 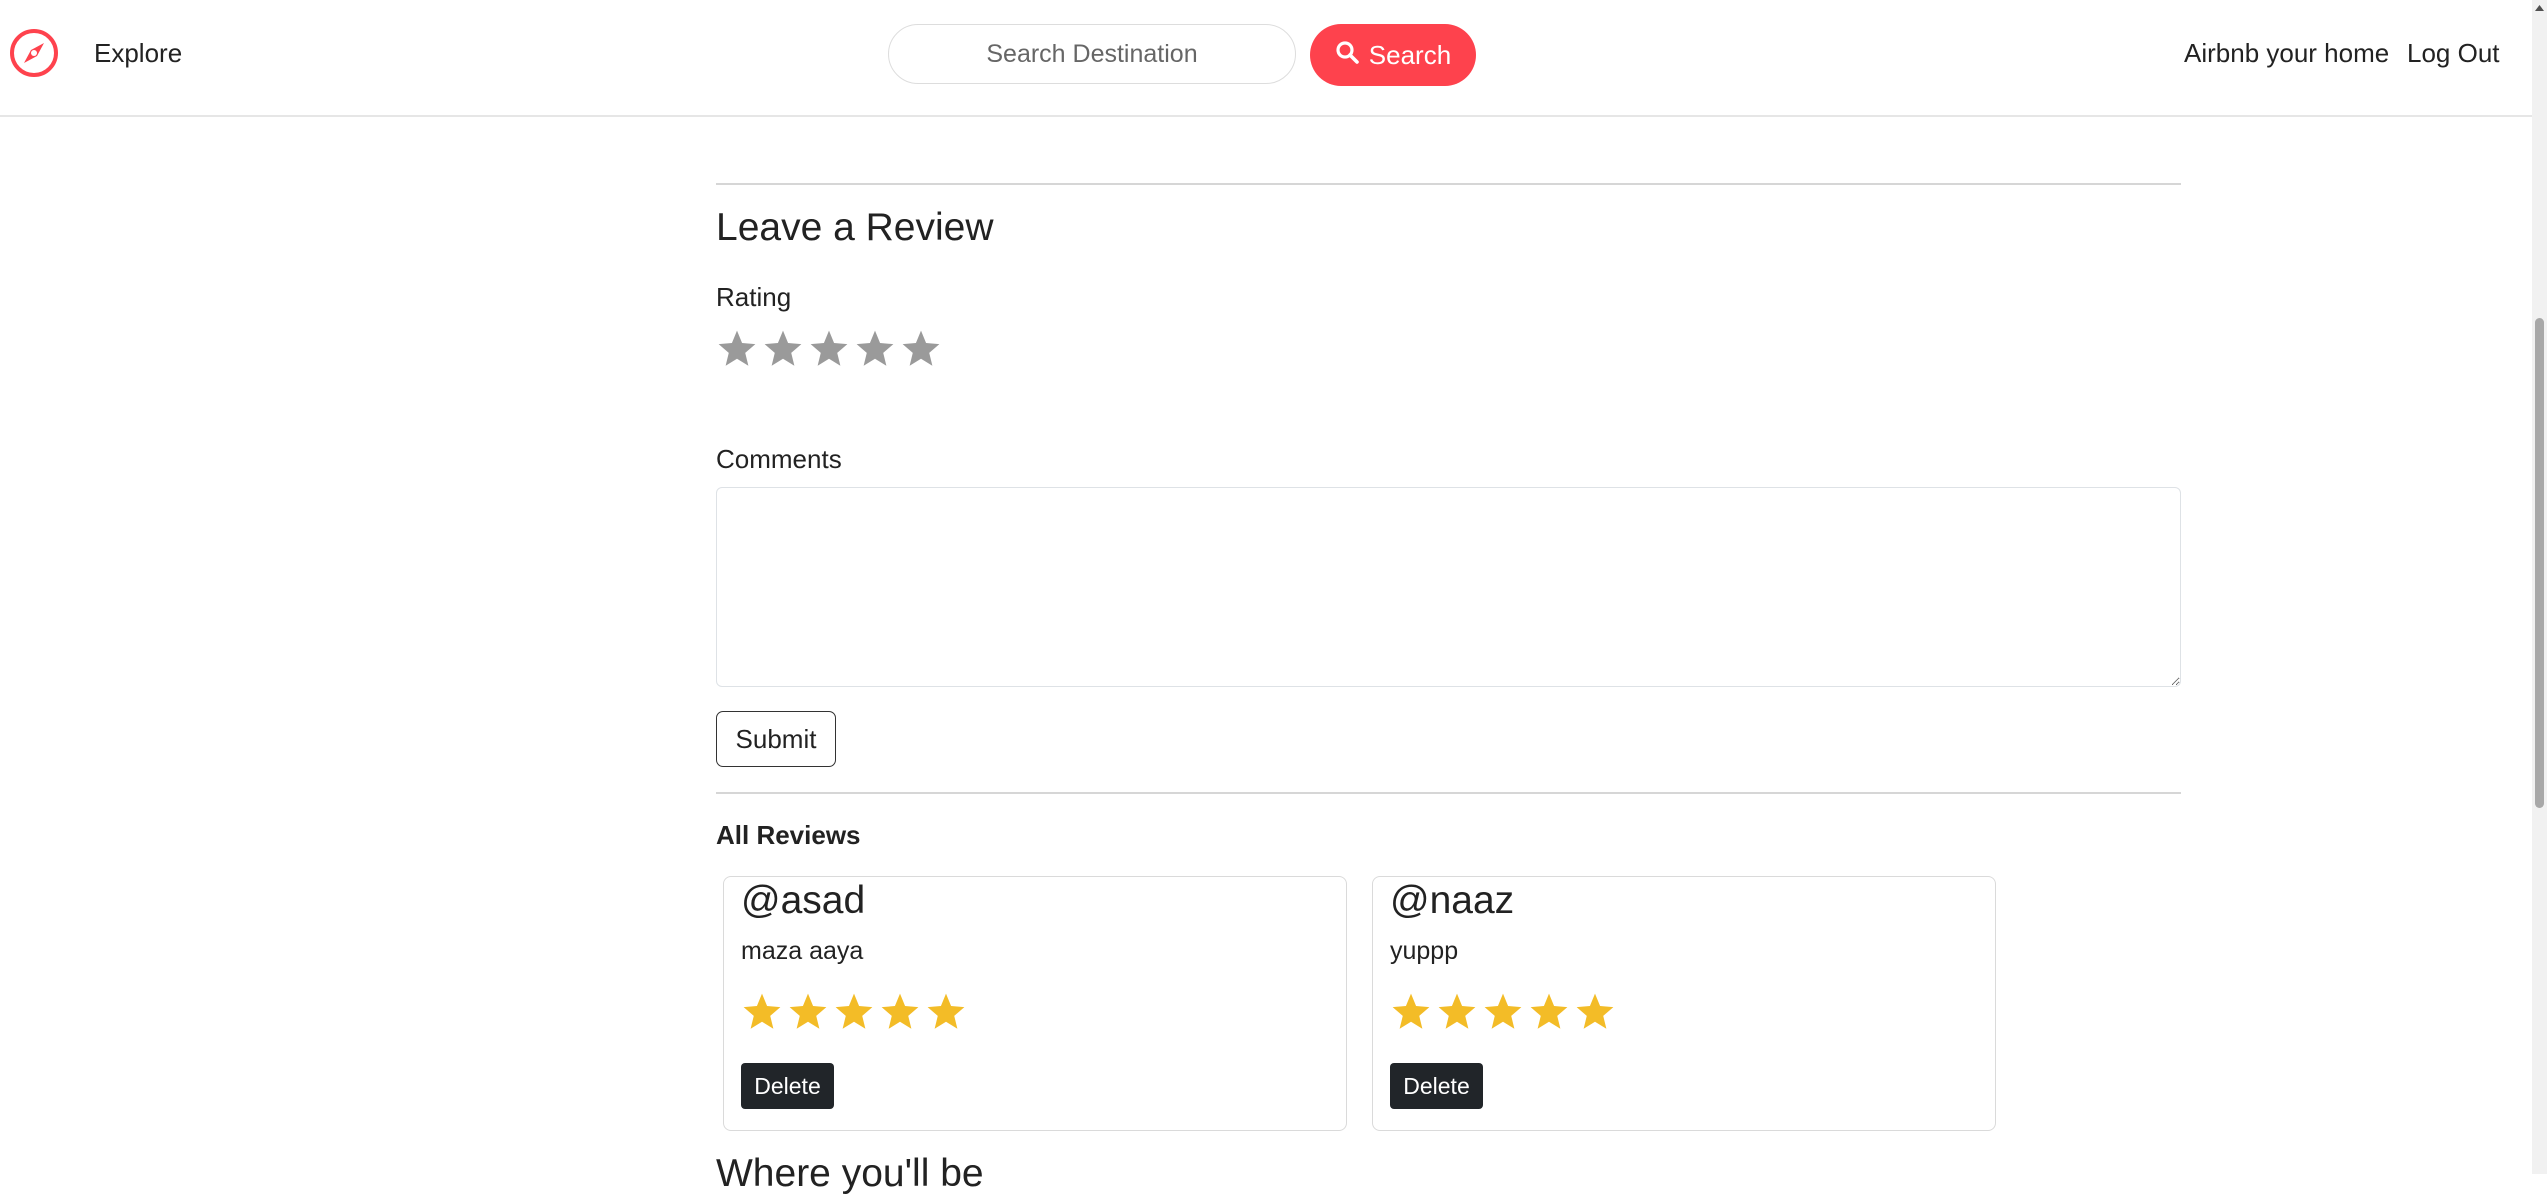 What do you see at coordinates (2539, 8) in the screenshot?
I see `scroll-up-arrow-icon` at bounding box center [2539, 8].